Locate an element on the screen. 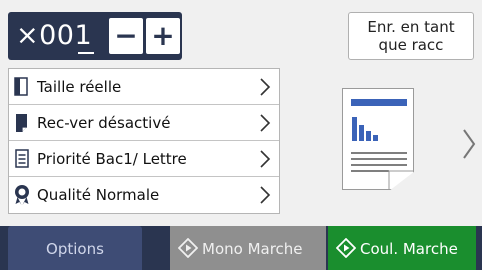  shortcut-label-line2: que racc is located at coordinates (411, 45).